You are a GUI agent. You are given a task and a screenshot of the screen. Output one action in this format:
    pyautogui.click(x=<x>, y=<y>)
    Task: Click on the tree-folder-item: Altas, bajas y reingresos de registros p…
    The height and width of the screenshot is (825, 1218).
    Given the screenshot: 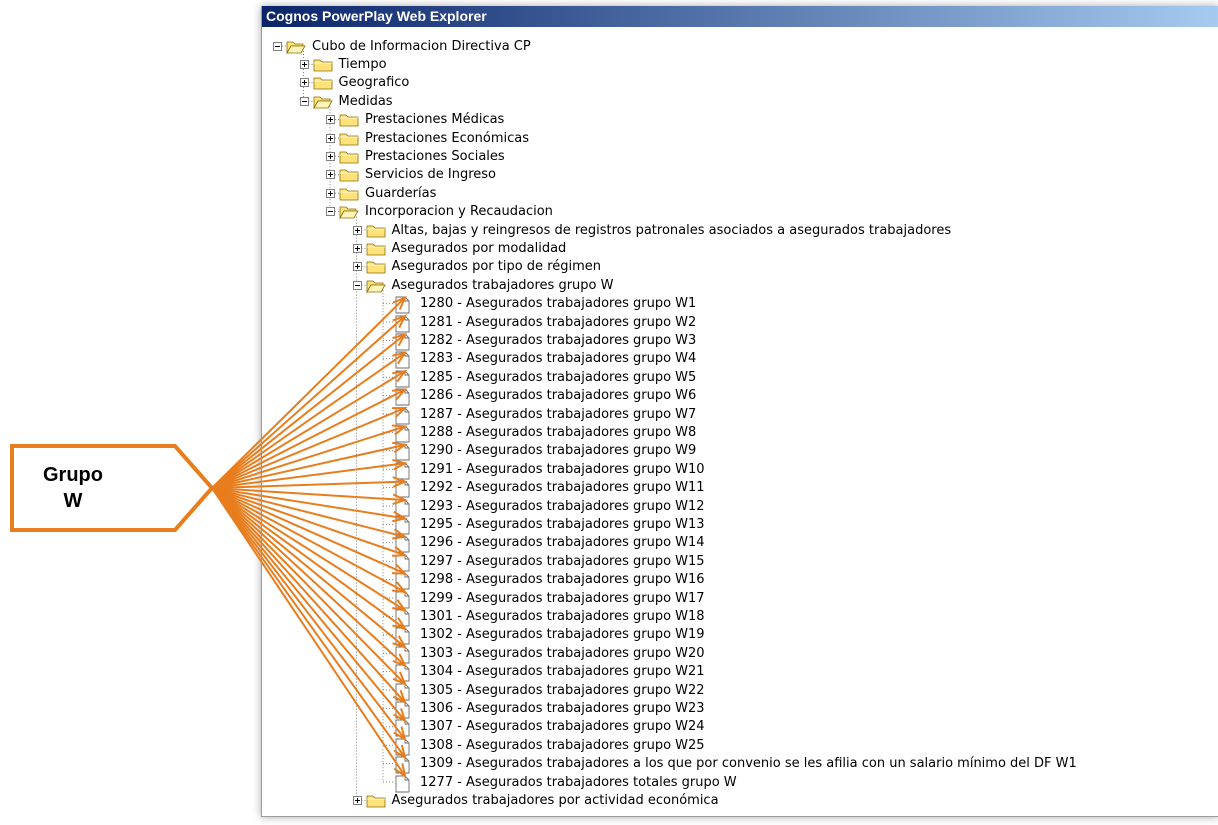 What is the action you would take?
    pyautogui.click(x=651, y=230)
    